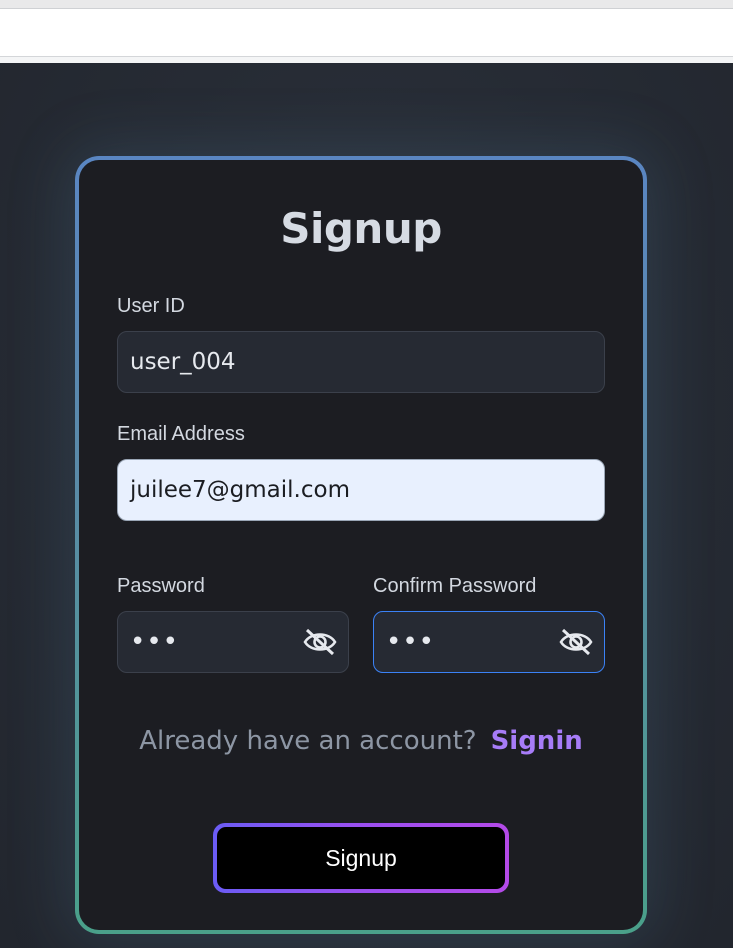  Describe the element at coordinates (155, 642) in the screenshot. I see `password-masked-value: •••` at that location.